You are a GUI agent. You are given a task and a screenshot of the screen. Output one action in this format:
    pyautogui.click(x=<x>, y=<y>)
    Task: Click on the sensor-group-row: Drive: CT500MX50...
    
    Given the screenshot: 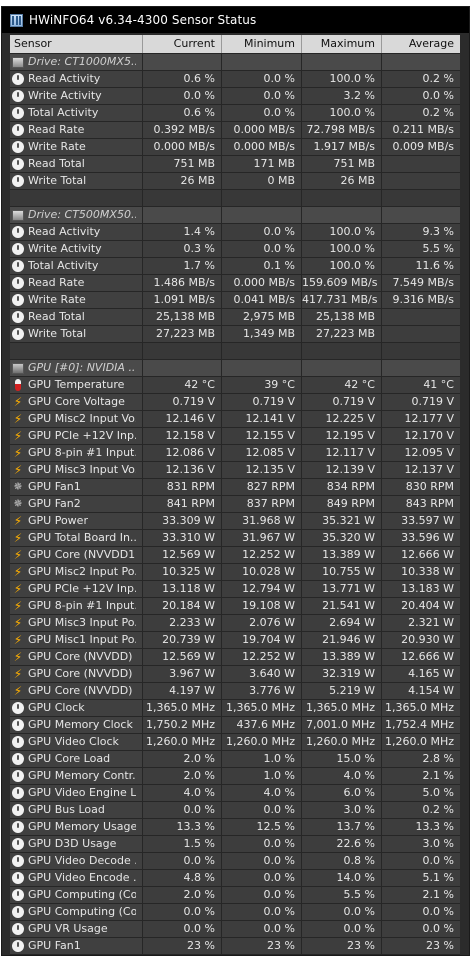 What is the action you would take?
    pyautogui.click(x=235, y=215)
    